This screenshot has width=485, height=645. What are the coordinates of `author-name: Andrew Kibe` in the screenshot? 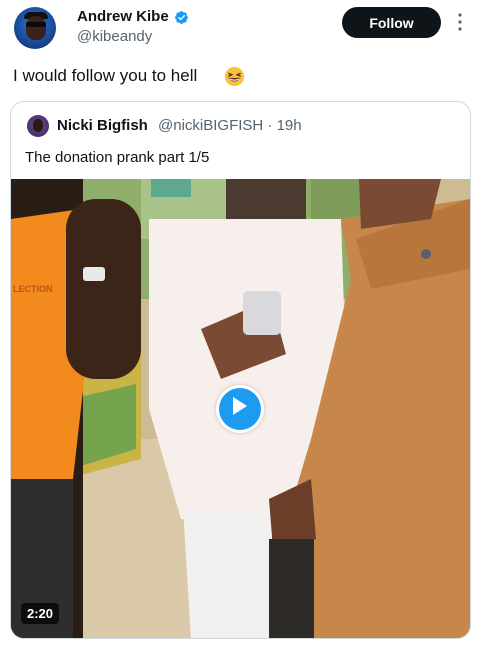 It's located at (123, 16).